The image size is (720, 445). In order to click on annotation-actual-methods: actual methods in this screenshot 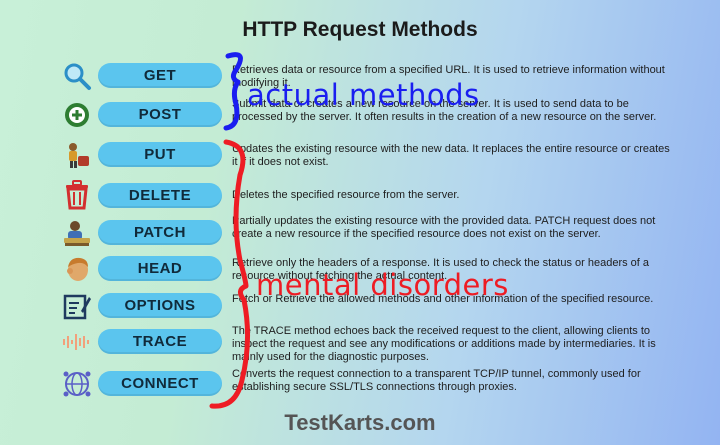, I will do `click(363, 95)`.